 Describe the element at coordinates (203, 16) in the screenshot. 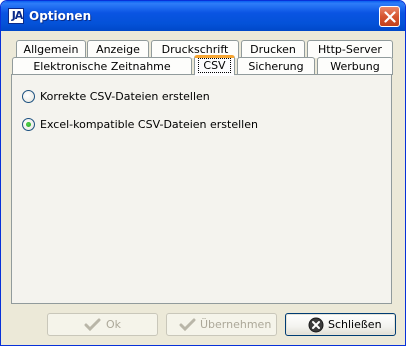

I see `title-bar: JA Optionen` at that location.